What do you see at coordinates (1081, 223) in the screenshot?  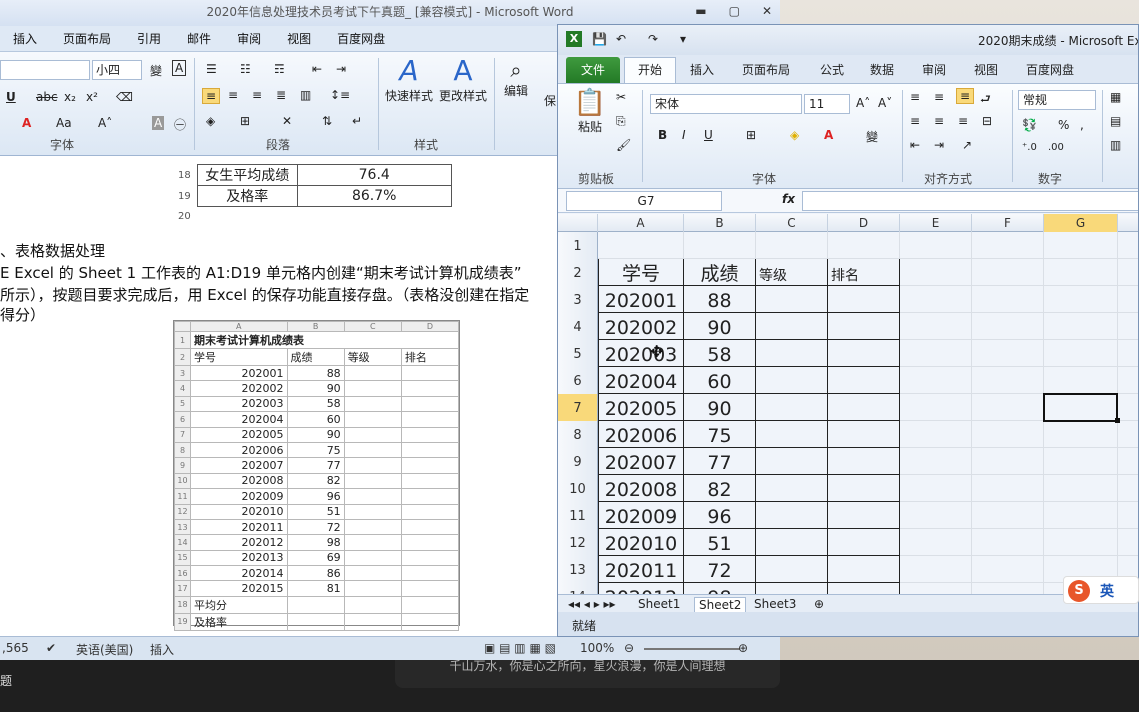 I see `column-header-G: G` at bounding box center [1081, 223].